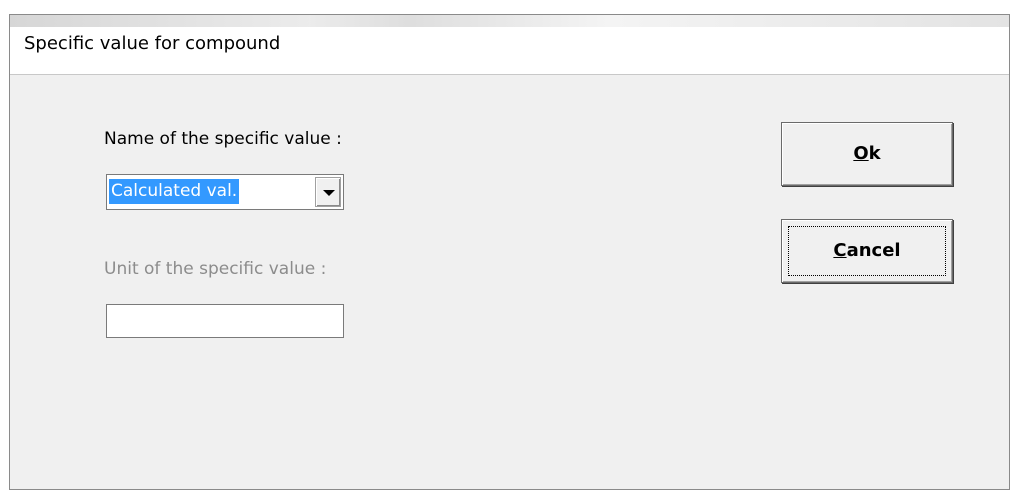  What do you see at coordinates (152, 43) in the screenshot?
I see `dialog-title: Specific value for compound` at bounding box center [152, 43].